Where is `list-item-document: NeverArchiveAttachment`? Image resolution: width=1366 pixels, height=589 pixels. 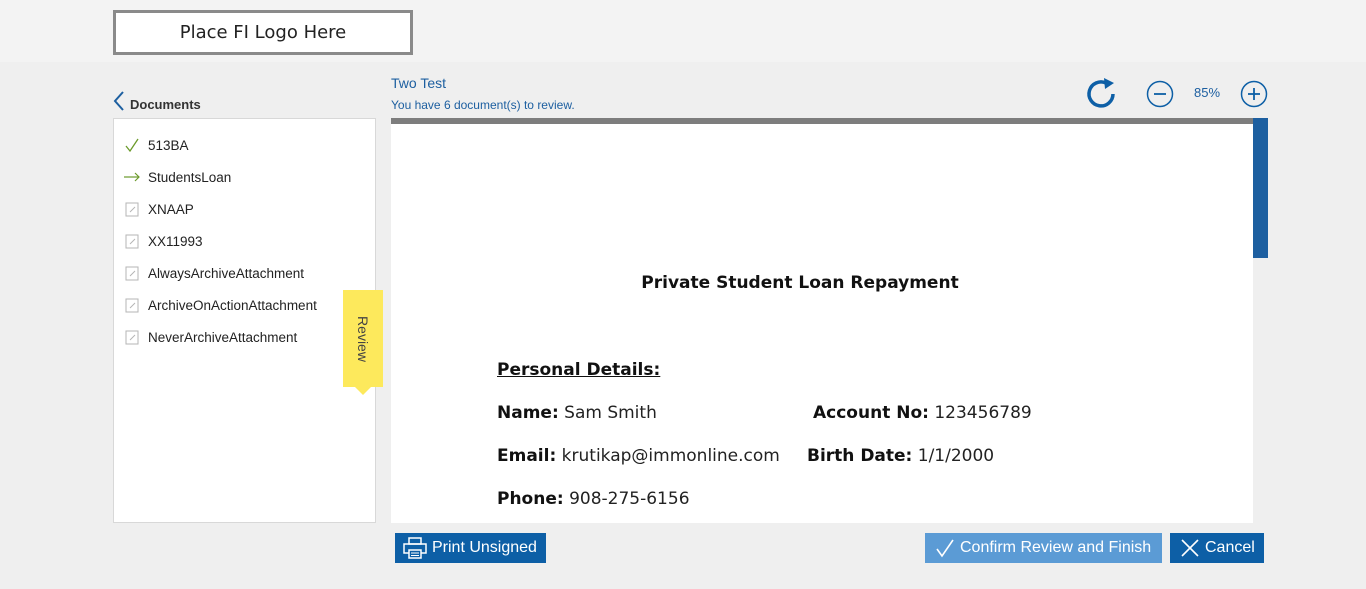 list-item-document: NeverArchiveAttachment is located at coordinates (210, 337).